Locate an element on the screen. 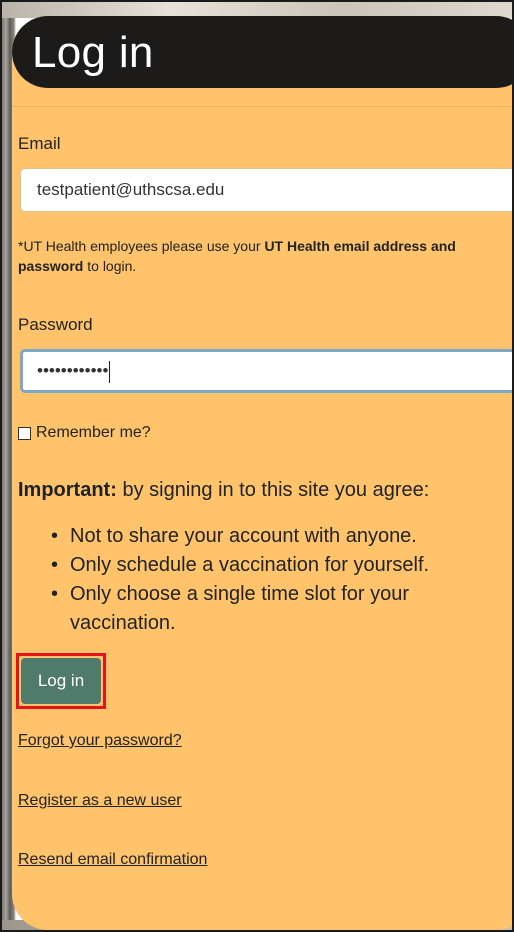 The width and height of the screenshot is (514, 932). note-suffix: to login. is located at coordinates (110, 266).